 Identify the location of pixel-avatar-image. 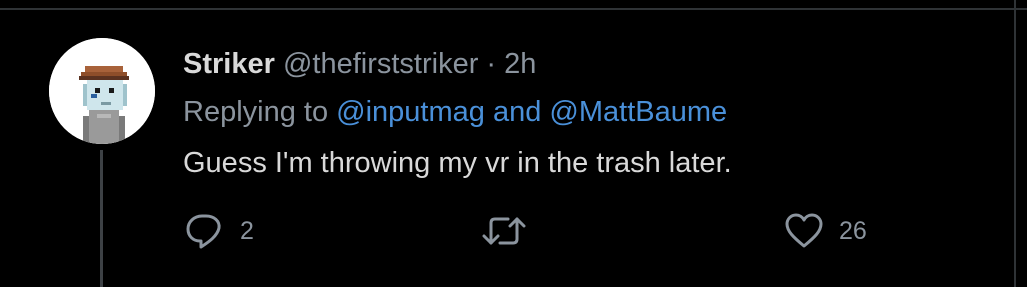
(102, 91).